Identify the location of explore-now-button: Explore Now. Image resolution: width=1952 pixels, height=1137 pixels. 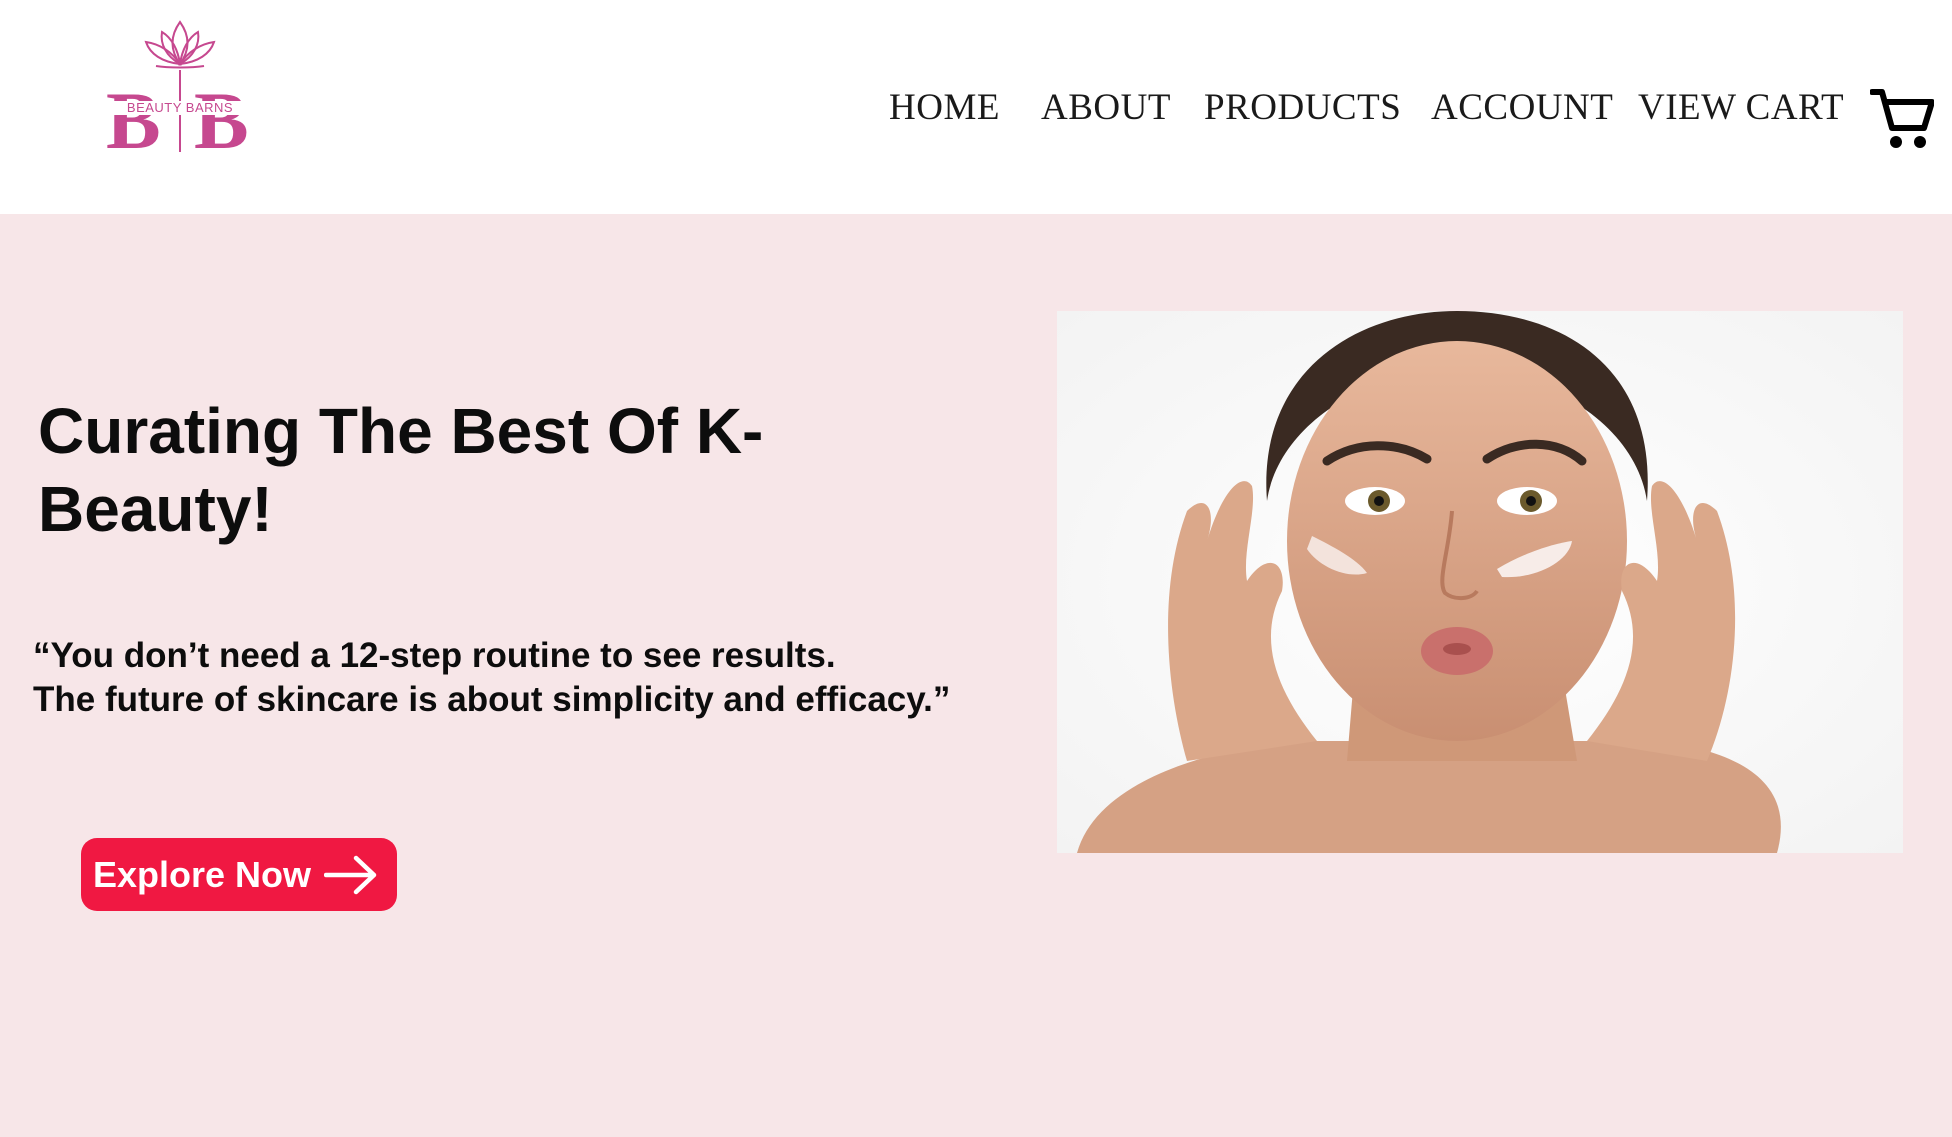
(239, 874).